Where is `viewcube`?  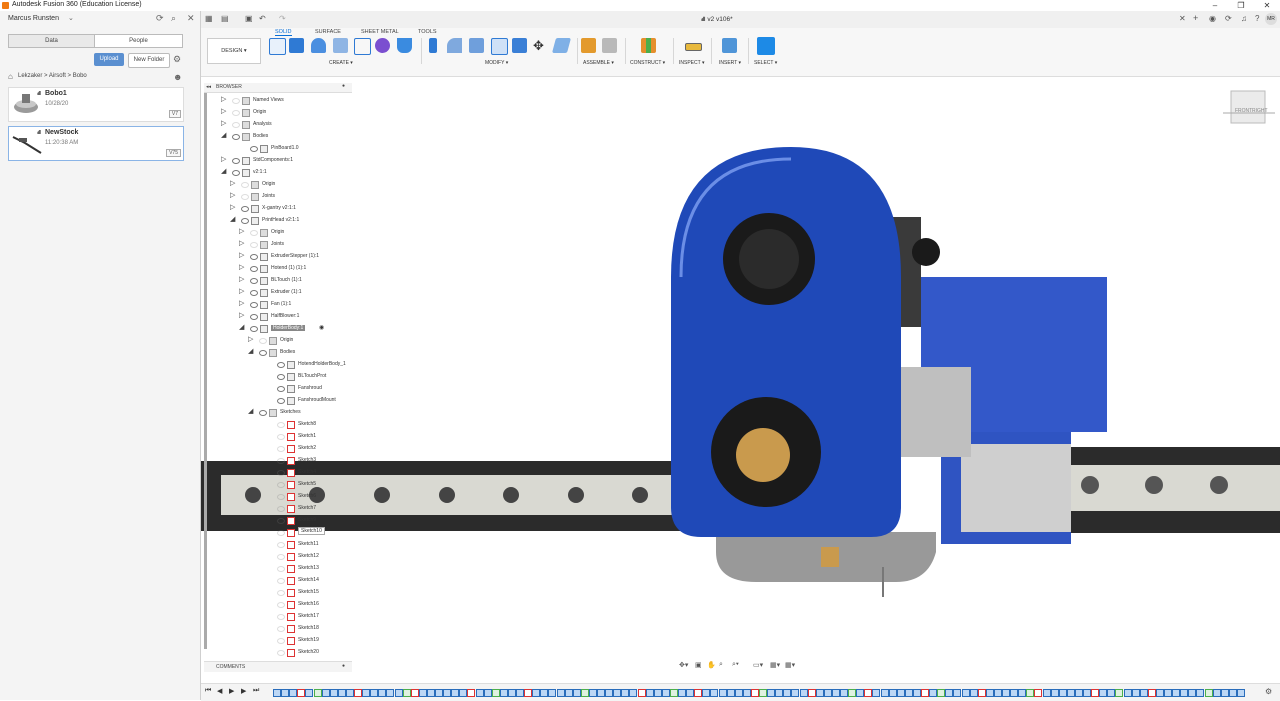
viewcube is located at coordinates (1248, 107).